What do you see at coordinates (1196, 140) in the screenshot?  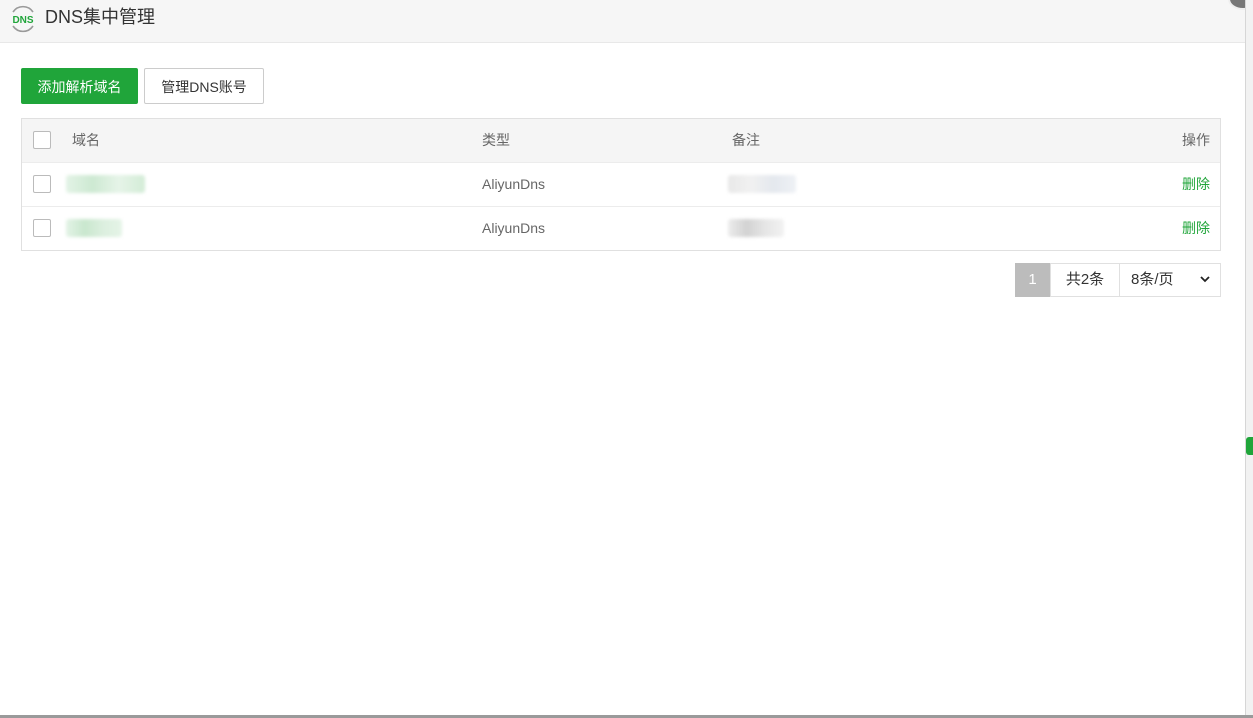 I see `column-header-op: 操作` at bounding box center [1196, 140].